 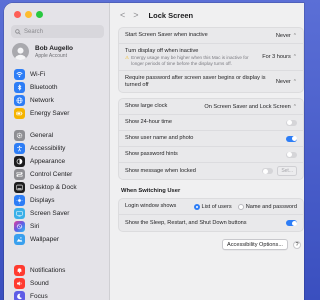 What do you see at coordinates (57, 187) in the screenshot?
I see `sidebar-item-desktop-dock: Desktop & Dock` at bounding box center [57, 187].